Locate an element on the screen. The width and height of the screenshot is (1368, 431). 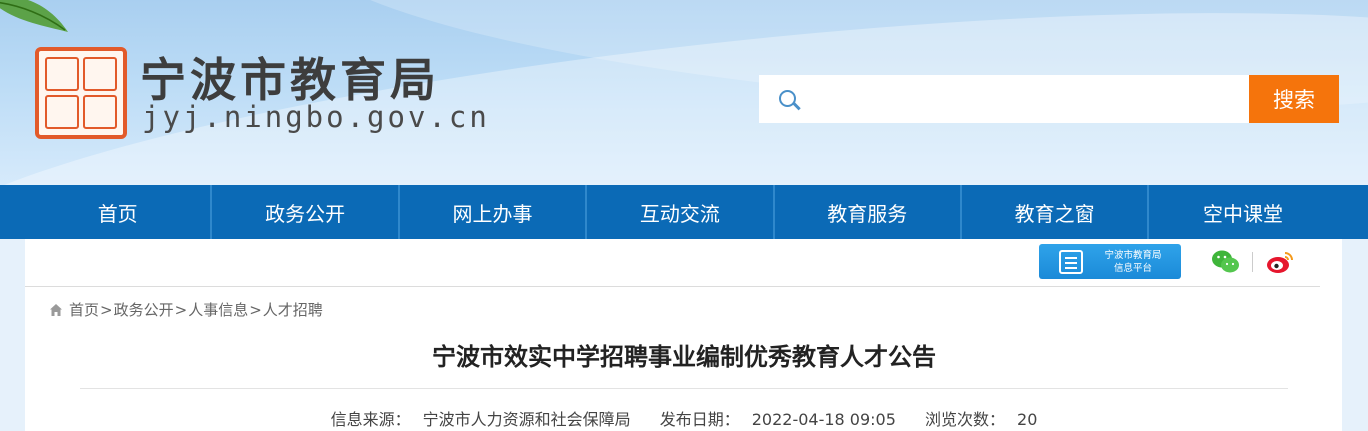
nav-item-education-services: 教育服务 is located at coordinates (868, 212).